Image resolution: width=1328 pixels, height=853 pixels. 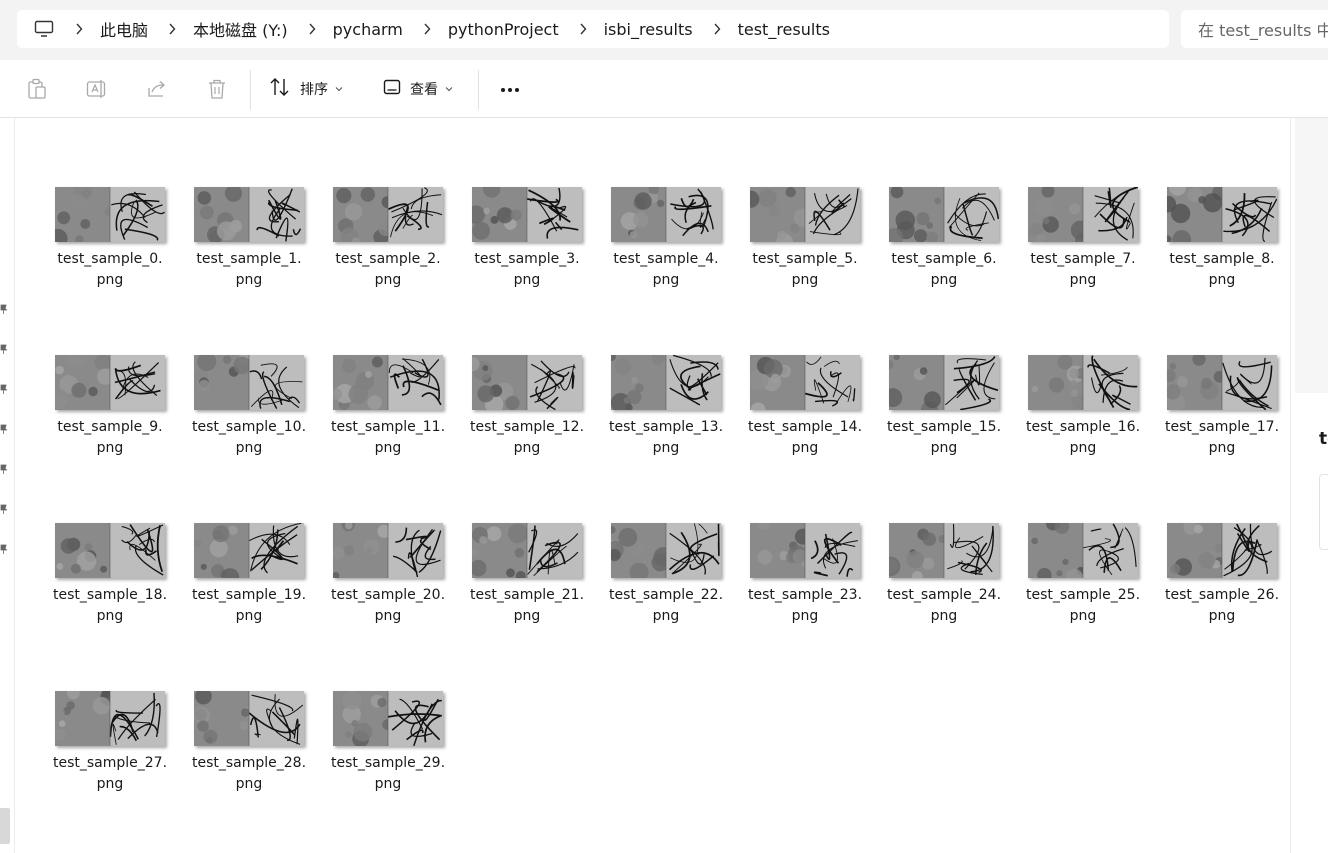 What do you see at coordinates (246, 414) in the screenshot?
I see `file-item: test_sample_10. png` at bounding box center [246, 414].